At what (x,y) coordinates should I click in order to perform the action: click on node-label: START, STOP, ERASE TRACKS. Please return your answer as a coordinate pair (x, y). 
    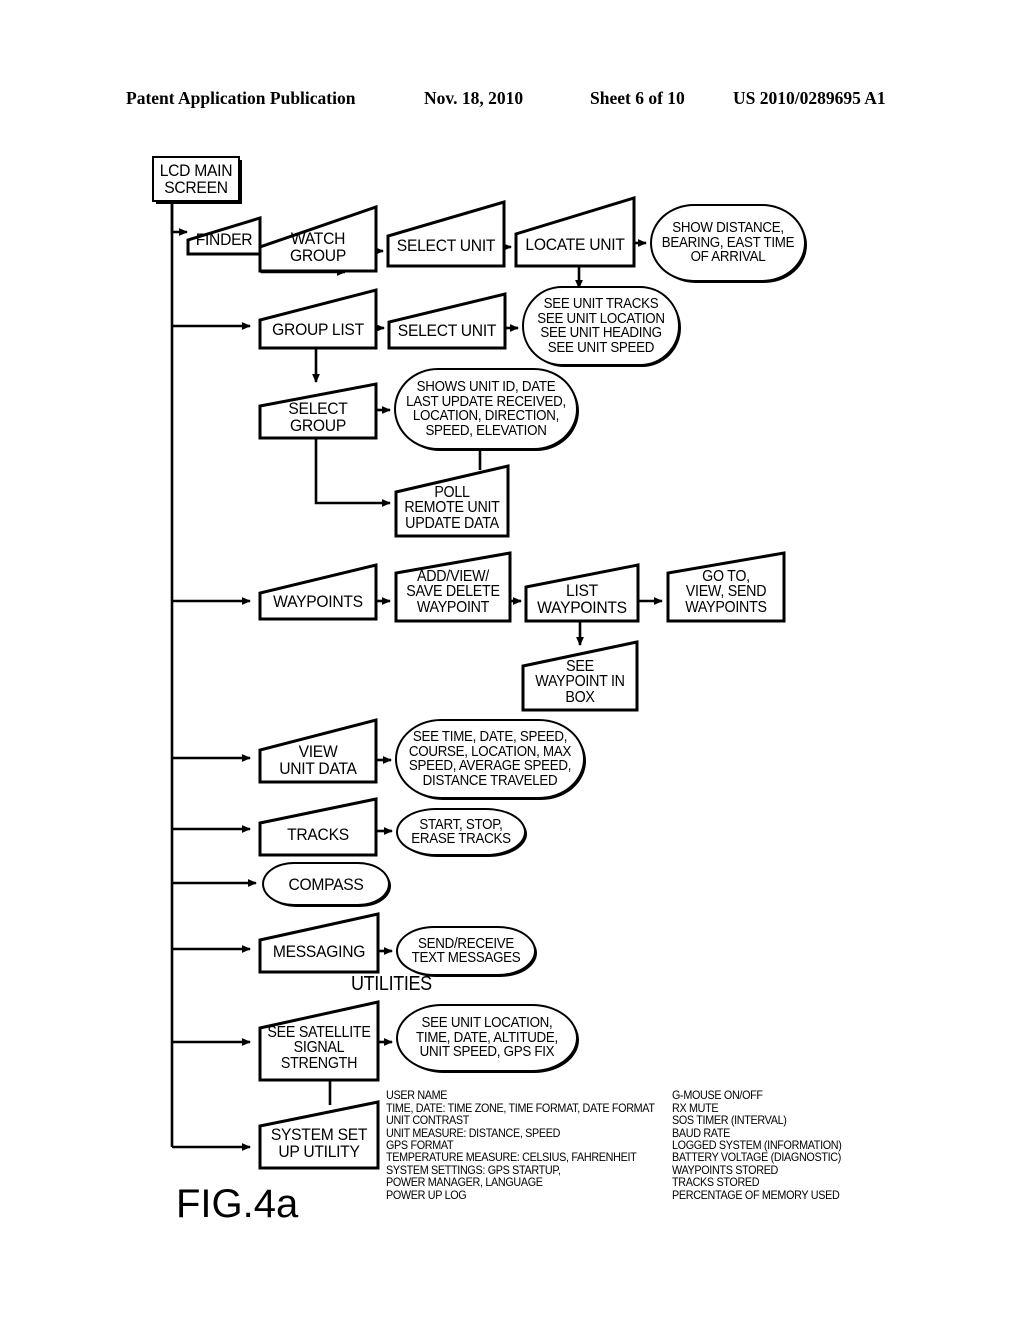
    Looking at the image, I should click on (461, 831).